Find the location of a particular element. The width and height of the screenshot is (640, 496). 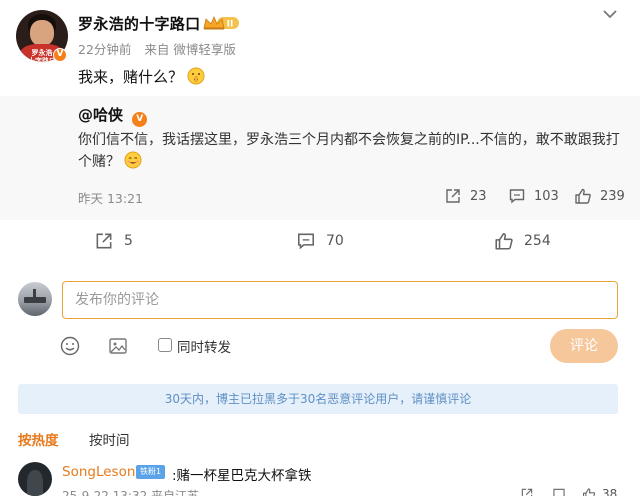

sort-by-hot-tab: 按热度 is located at coordinates (38, 439).